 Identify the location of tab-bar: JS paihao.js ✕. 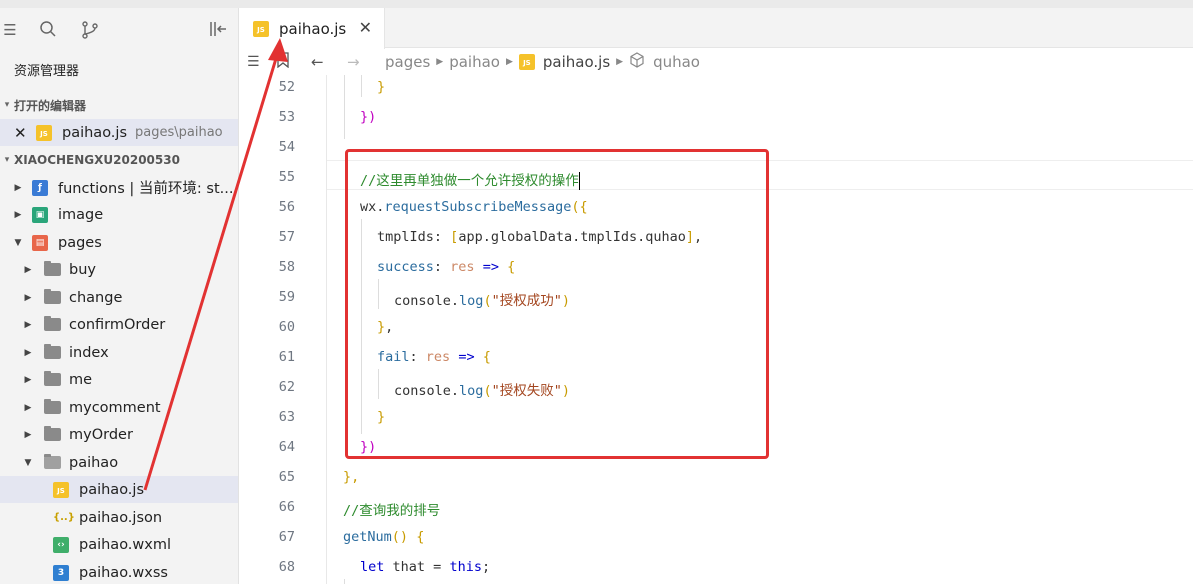
(716, 28).